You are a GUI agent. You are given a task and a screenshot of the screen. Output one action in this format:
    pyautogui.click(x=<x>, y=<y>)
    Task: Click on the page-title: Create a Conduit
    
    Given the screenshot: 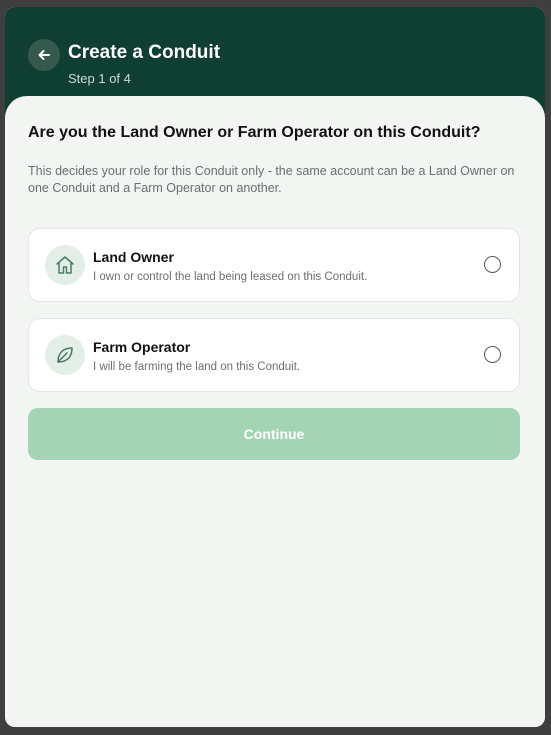 What is the action you would take?
    pyautogui.click(x=144, y=52)
    